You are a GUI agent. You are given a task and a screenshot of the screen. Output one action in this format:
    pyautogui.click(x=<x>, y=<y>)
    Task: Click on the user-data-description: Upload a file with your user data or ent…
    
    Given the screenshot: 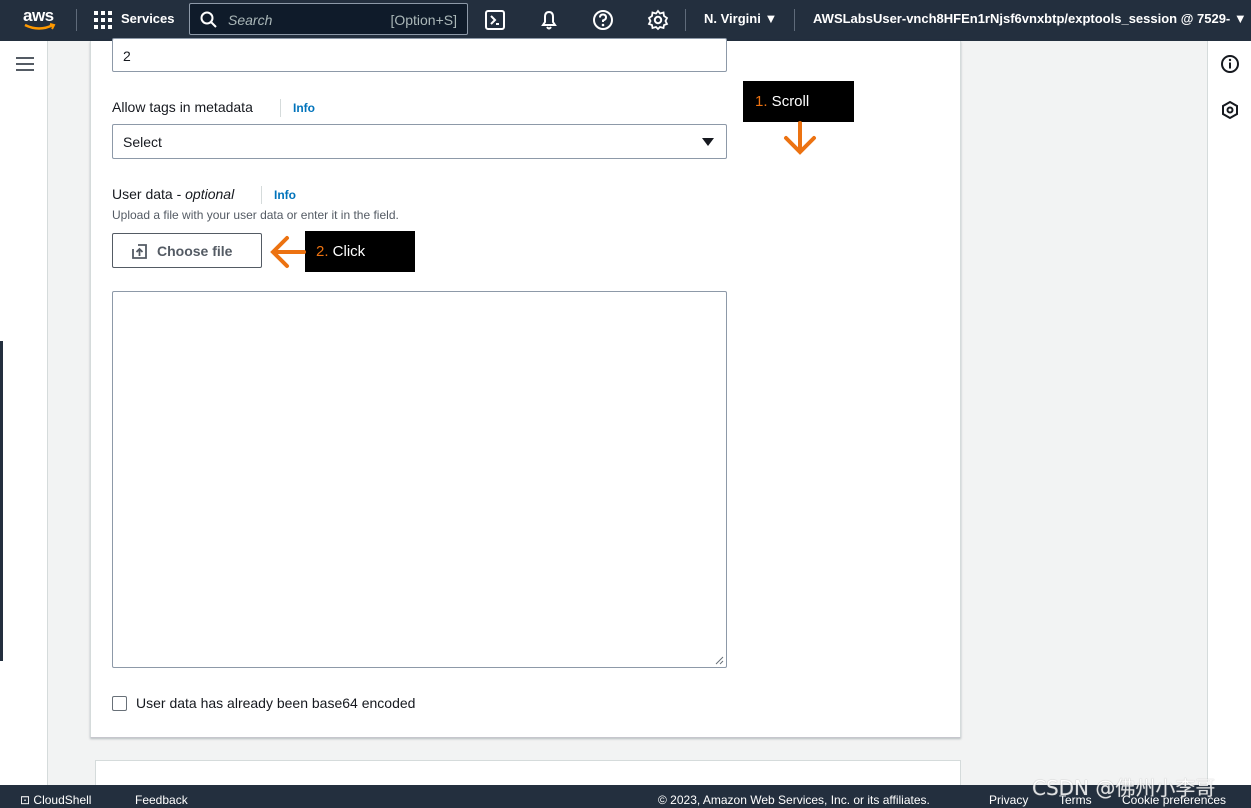 What is the action you would take?
    pyautogui.click(x=255, y=215)
    